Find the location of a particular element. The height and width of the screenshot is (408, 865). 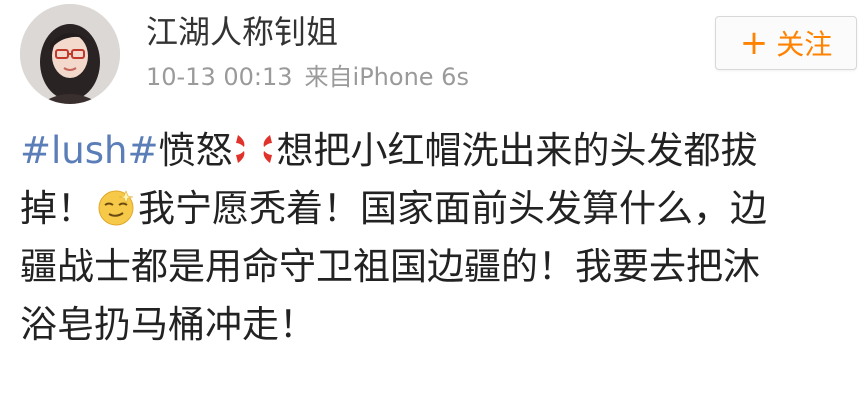

author-name: 江湖人称钊姐 is located at coordinates (242, 32).